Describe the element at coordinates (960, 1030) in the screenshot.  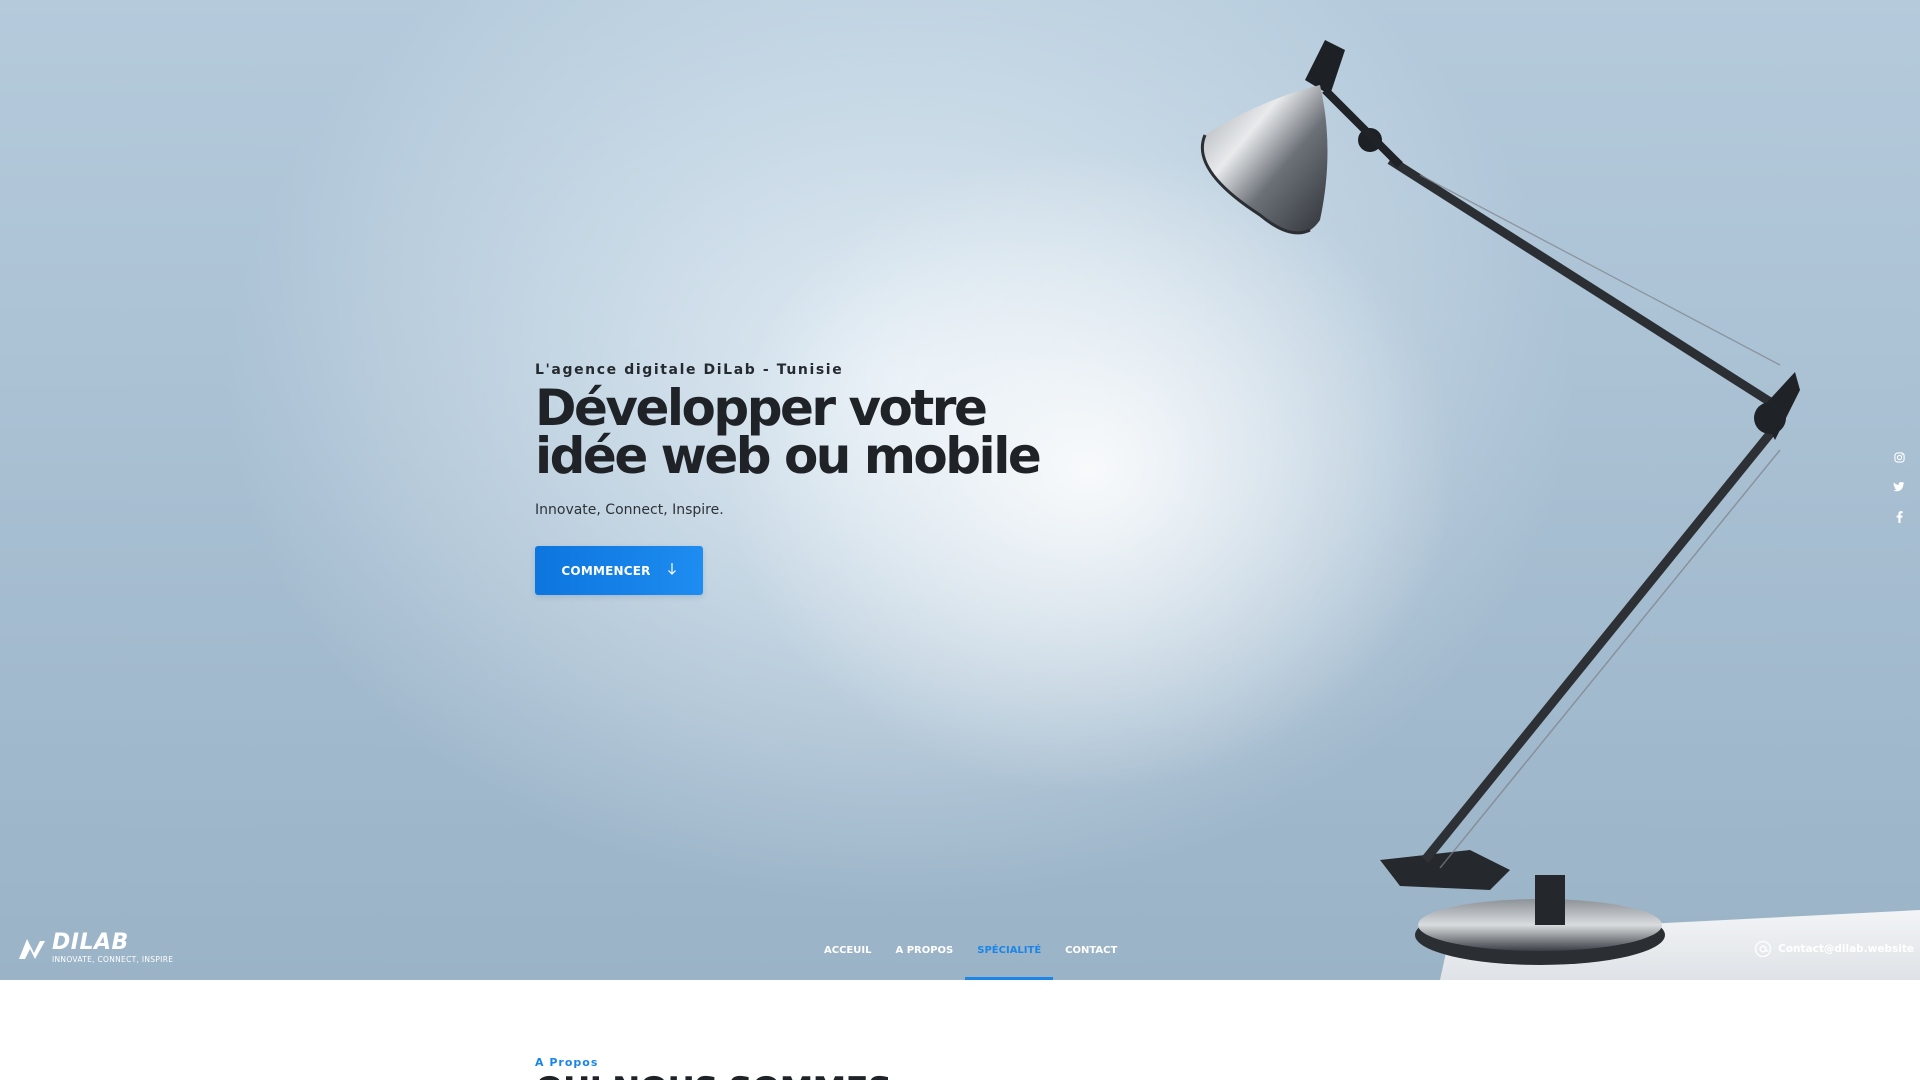
I see `about-section: A Propos QUI NOUS SOMMES` at that location.